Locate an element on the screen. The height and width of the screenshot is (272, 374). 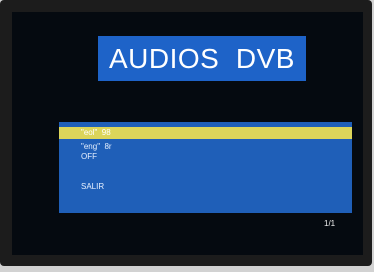
page-indicator: 1/1 is located at coordinates (330, 223).